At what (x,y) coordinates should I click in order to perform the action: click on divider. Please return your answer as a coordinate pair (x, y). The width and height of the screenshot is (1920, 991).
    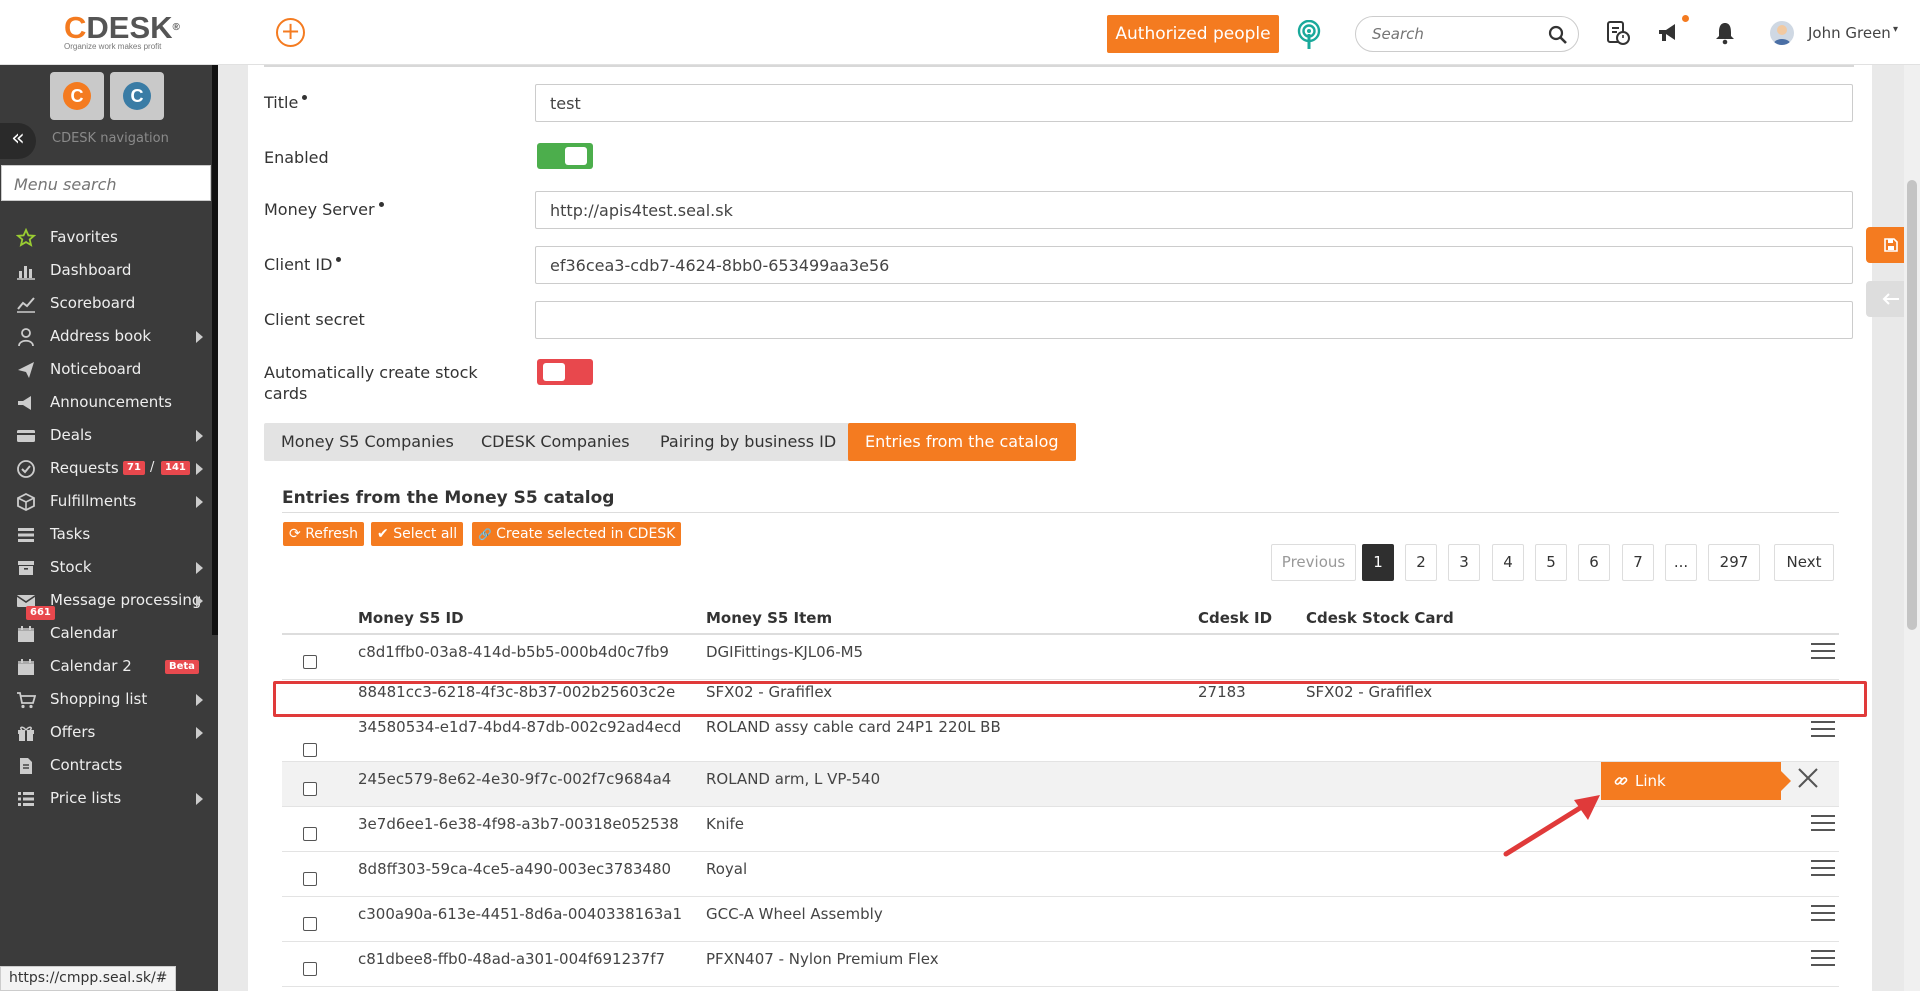
    Looking at the image, I should click on (1060, 512).